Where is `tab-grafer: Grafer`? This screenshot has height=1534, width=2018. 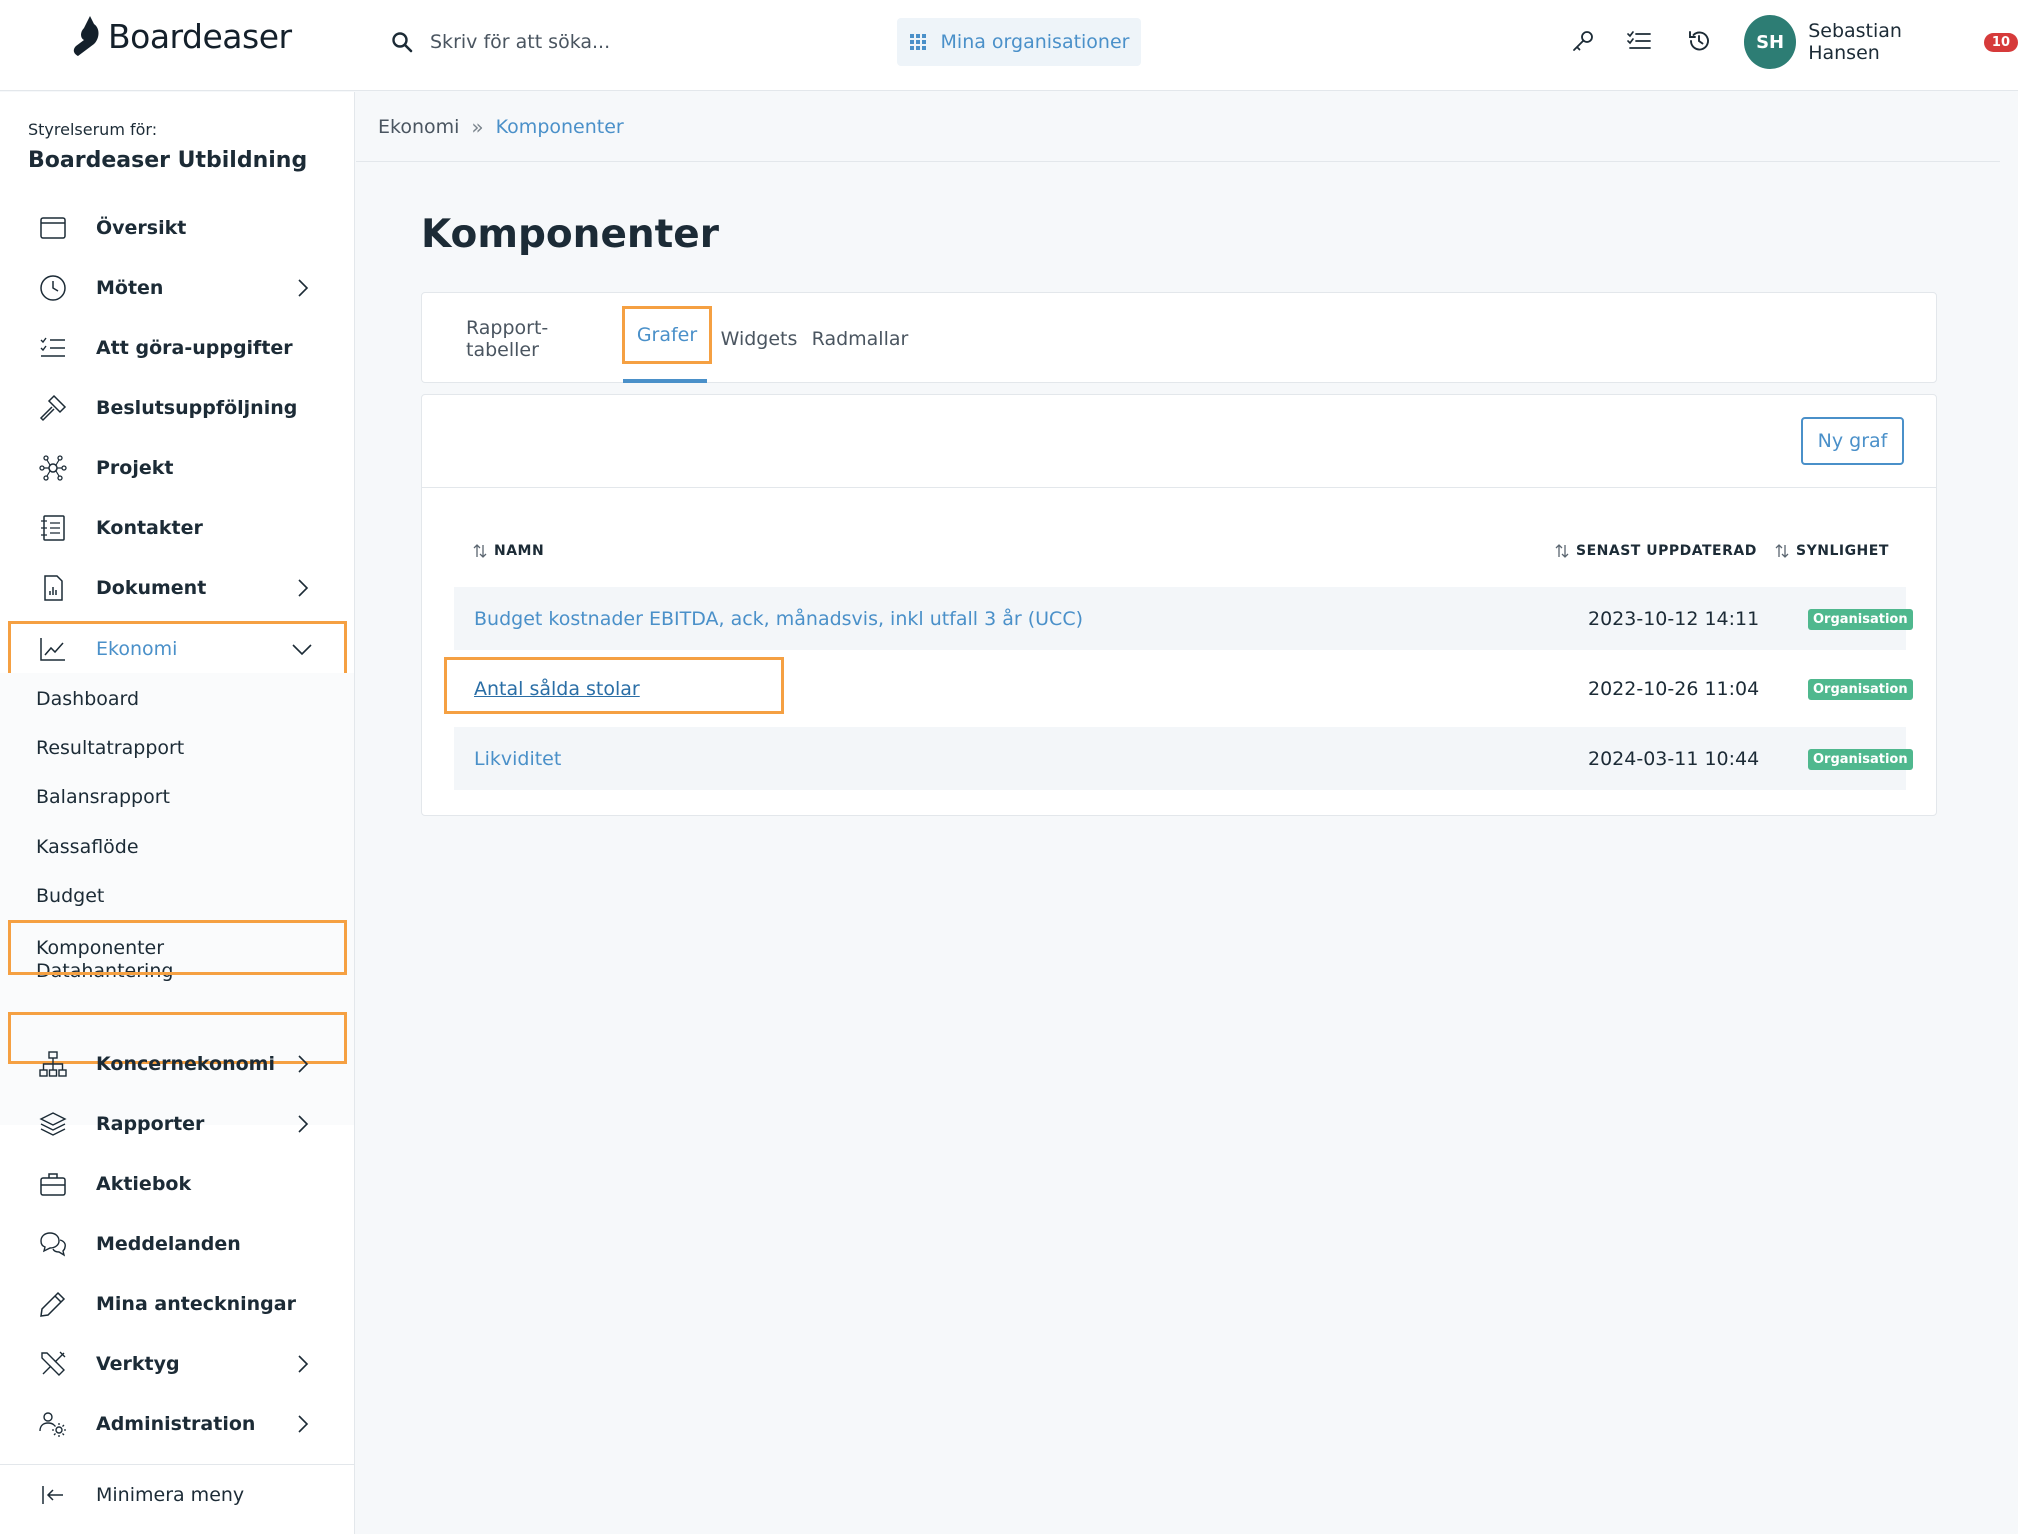
tab-grafer: Grafer is located at coordinates (667, 335).